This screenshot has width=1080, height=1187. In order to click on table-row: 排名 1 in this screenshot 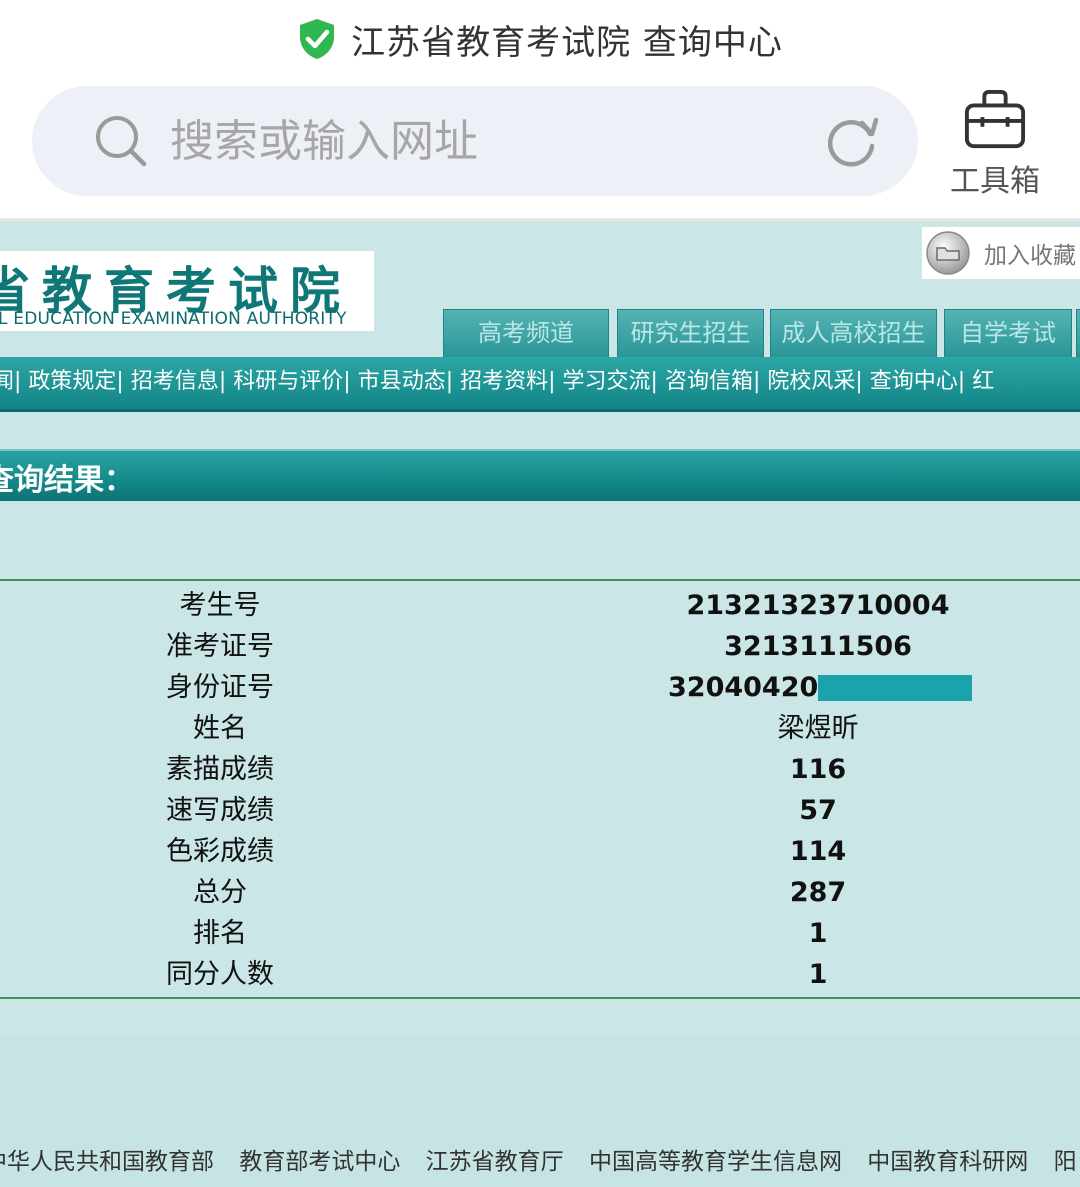, I will do `click(540, 933)`.